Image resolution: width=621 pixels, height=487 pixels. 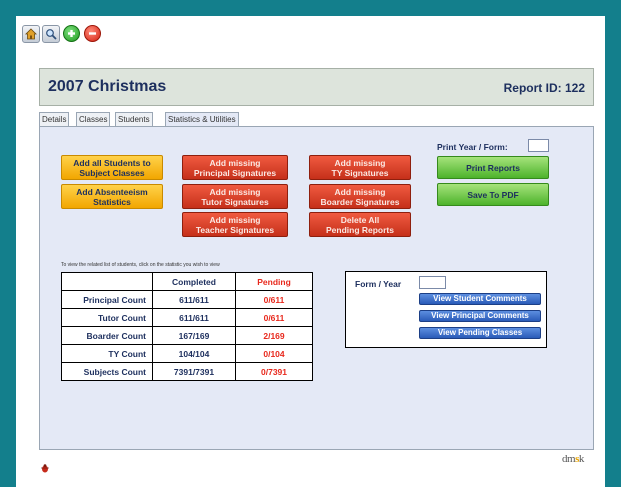 I want to click on add-missing-teacher-signatures-button: Add missing Teacher Signatures, so click(x=235, y=224).